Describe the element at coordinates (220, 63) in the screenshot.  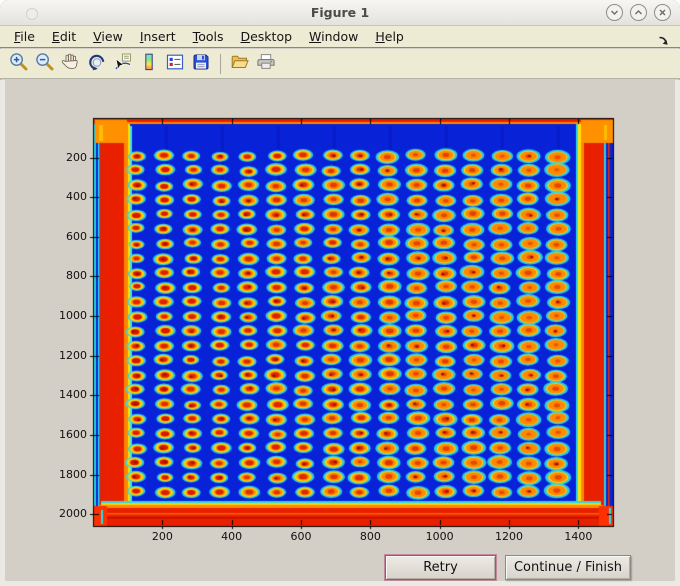
I see `toolbar-separator` at that location.